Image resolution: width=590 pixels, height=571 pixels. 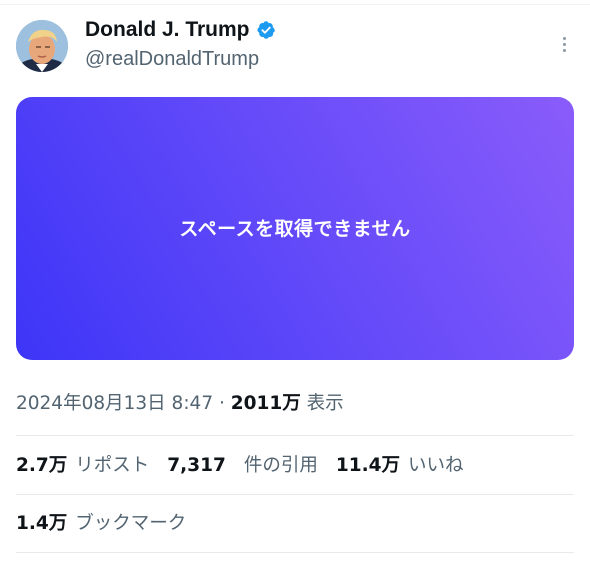 What do you see at coordinates (280, 465) in the screenshot?
I see `quotes-label: 件の引用` at bounding box center [280, 465].